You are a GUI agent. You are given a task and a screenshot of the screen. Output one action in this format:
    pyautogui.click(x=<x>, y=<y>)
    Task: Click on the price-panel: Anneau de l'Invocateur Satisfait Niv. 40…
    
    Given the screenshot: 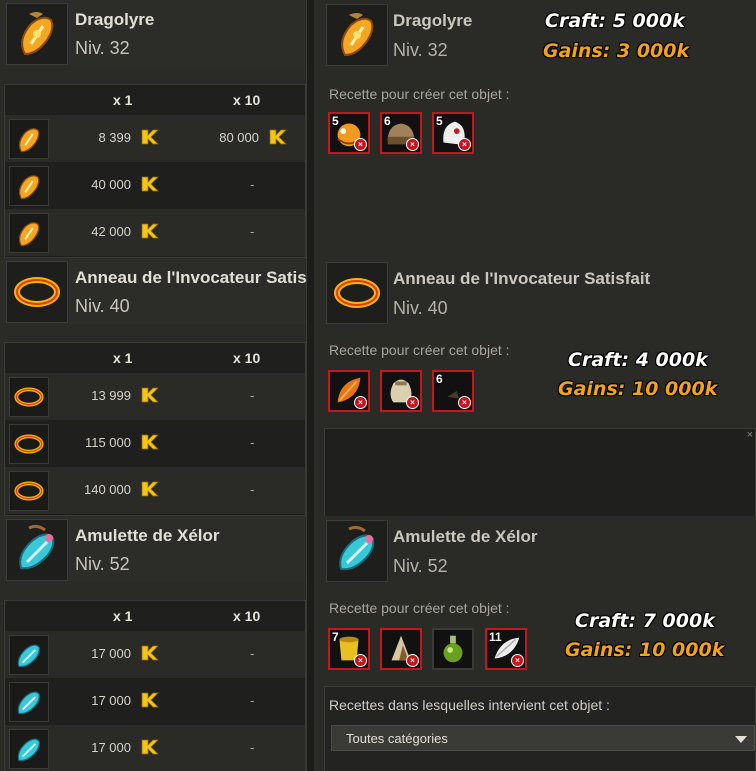 What is the action you would take?
    pyautogui.click(x=166, y=387)
    